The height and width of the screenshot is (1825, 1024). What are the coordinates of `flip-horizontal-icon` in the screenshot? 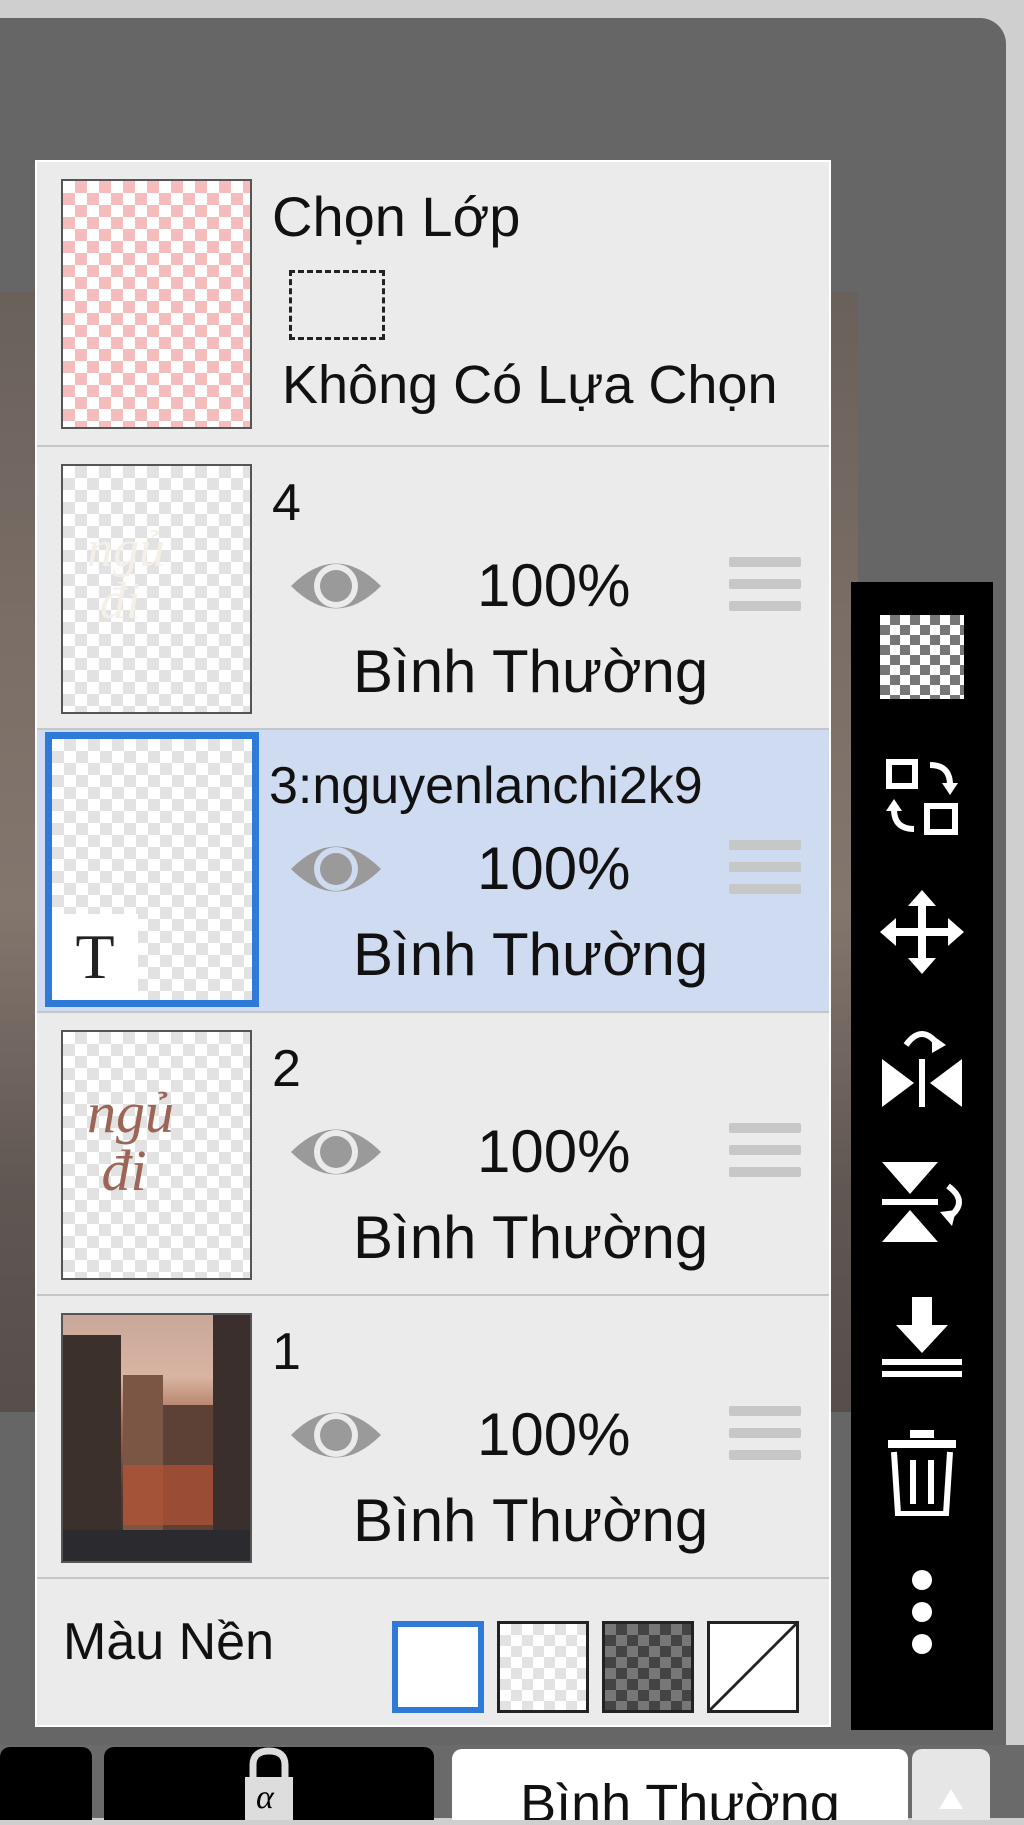 It's located at (922, 1067).